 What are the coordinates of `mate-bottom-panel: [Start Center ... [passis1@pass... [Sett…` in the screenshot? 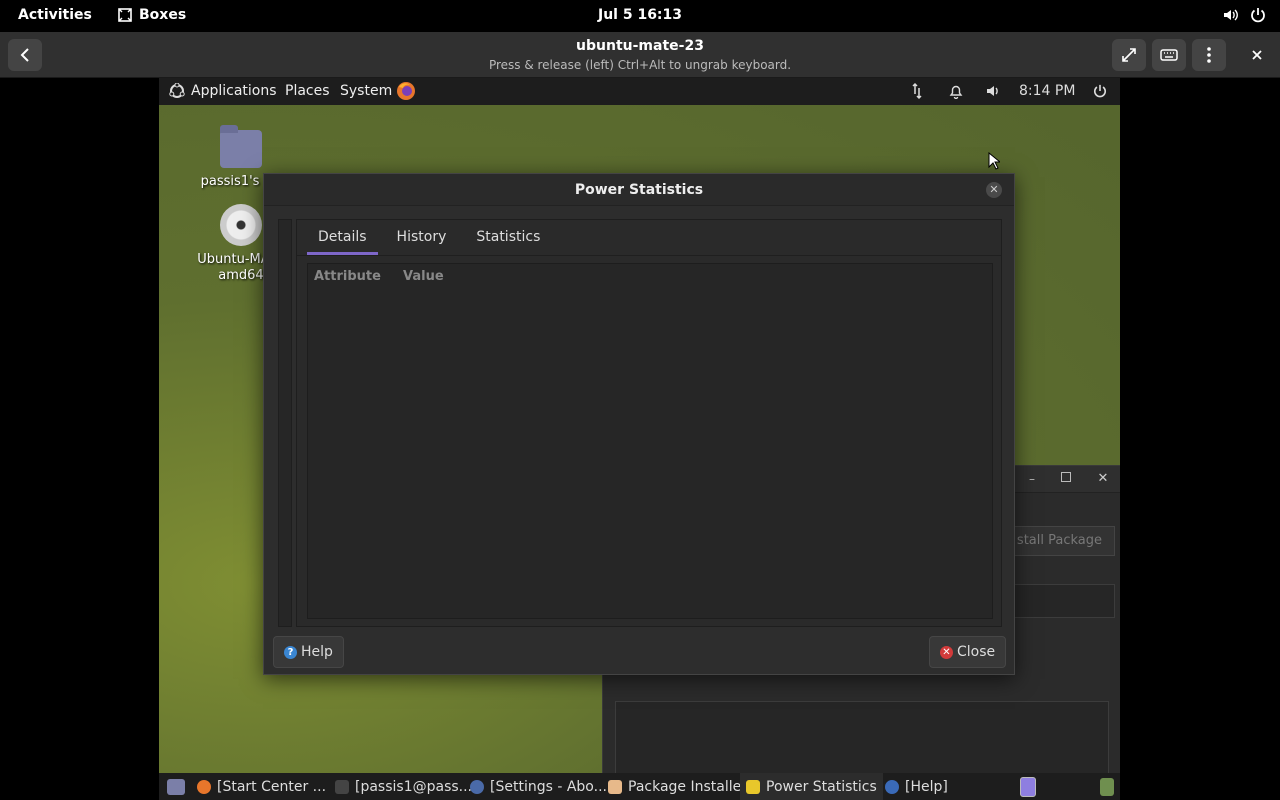 It's located at (639, 786).